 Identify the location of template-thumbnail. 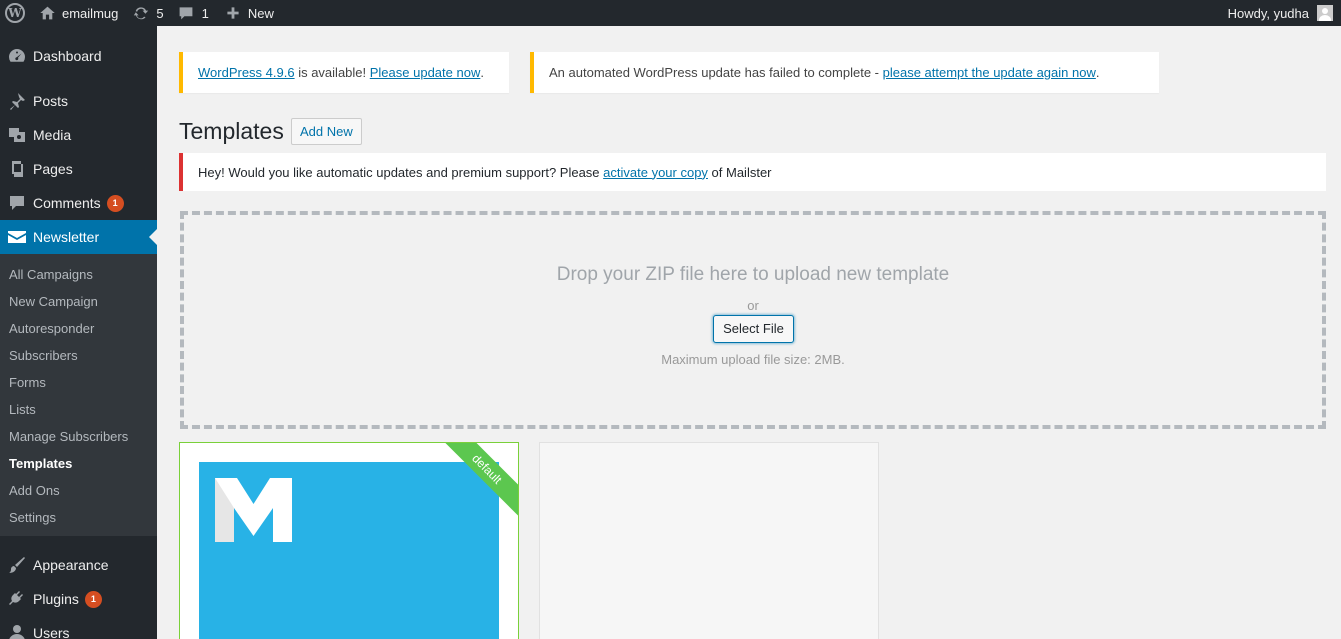
(349, 550).